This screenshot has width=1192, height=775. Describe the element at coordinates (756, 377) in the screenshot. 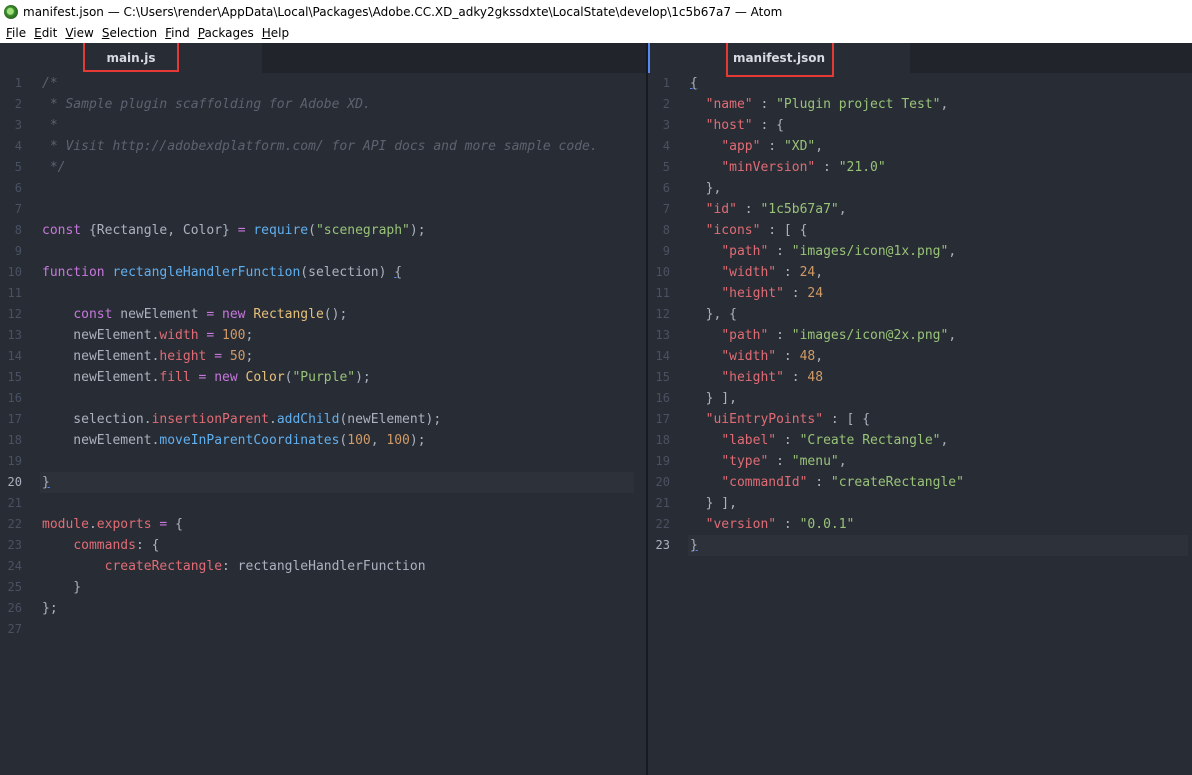

I see `code-line: "height" : 48` at that location.